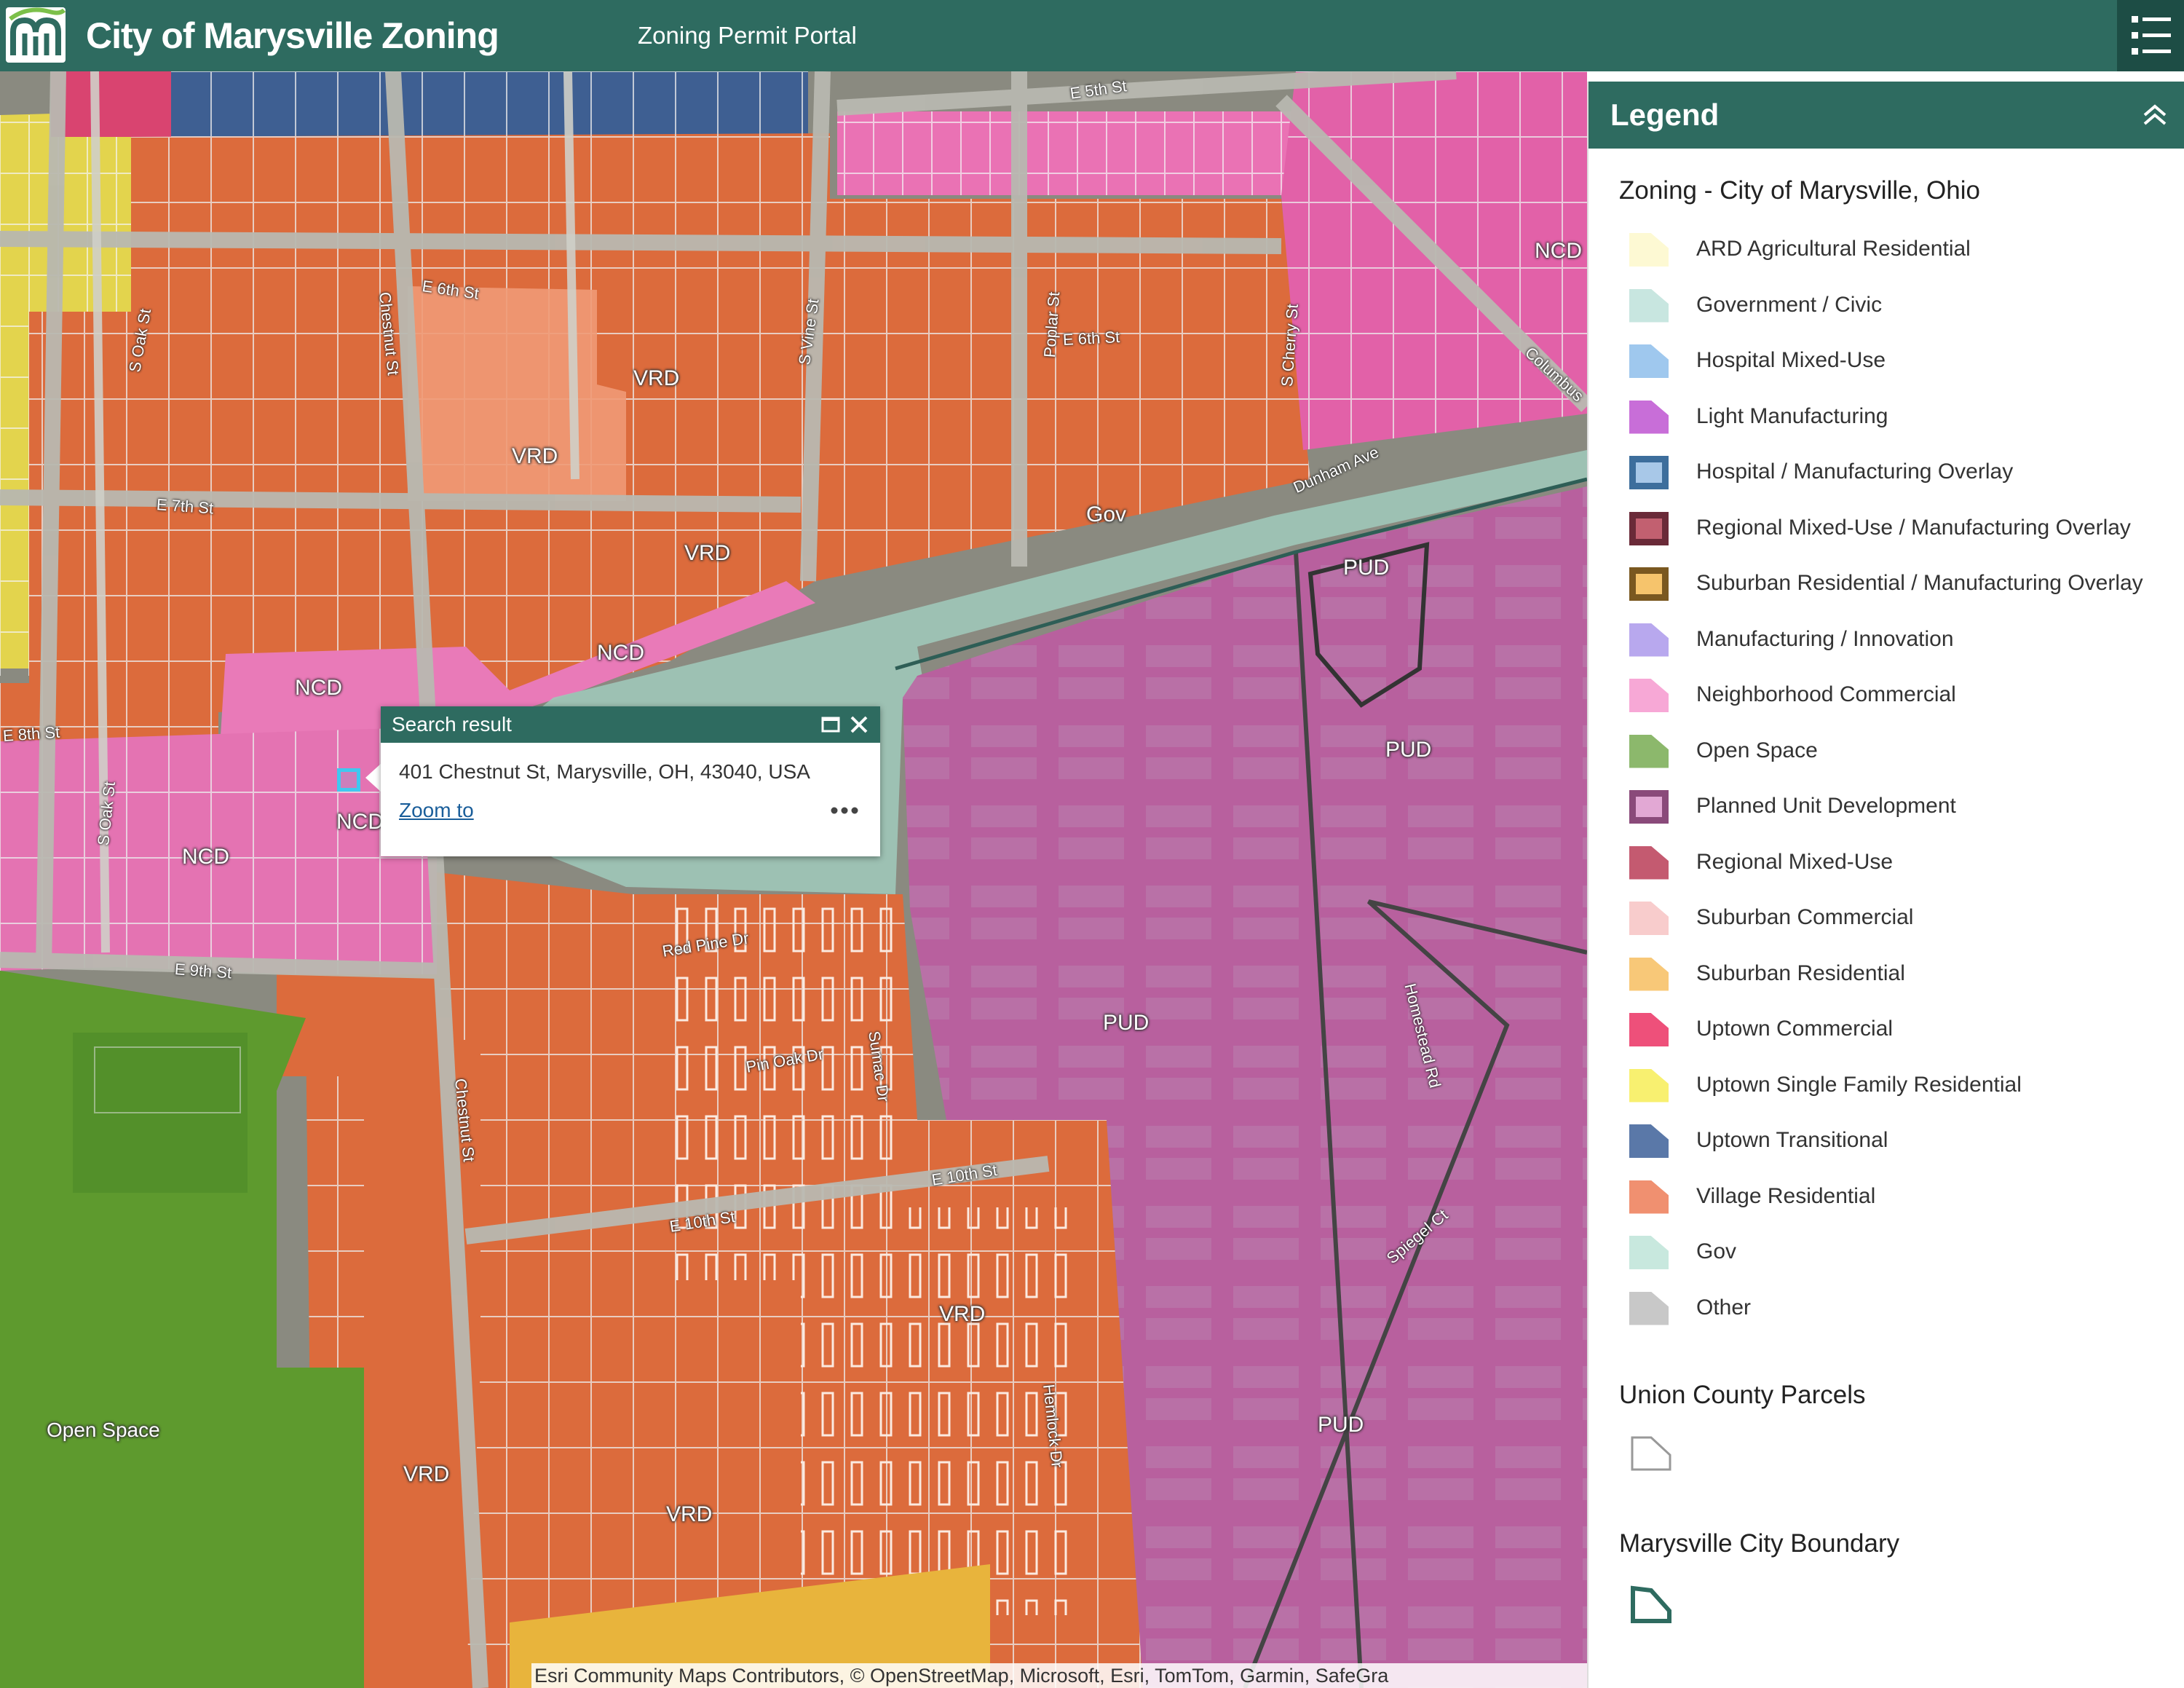  Describe the element at coordinates (1795, 1029) in the screenshot. I see `legend-label: Uptown Commercial` at that location.